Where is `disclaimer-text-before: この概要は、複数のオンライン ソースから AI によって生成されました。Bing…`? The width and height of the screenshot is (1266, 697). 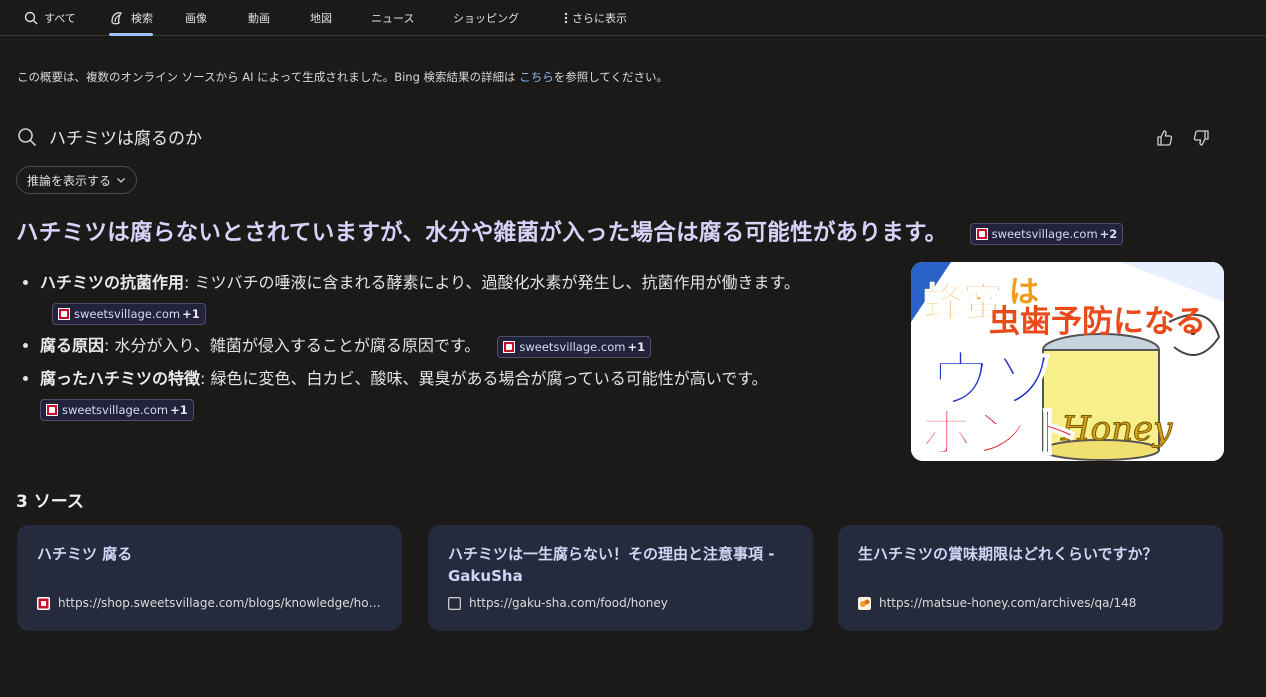
disclaimer-text-before: この概要は、複数のオンライン ソースから AI によって生成されました。Bing… is located at coordinates (268, 77).